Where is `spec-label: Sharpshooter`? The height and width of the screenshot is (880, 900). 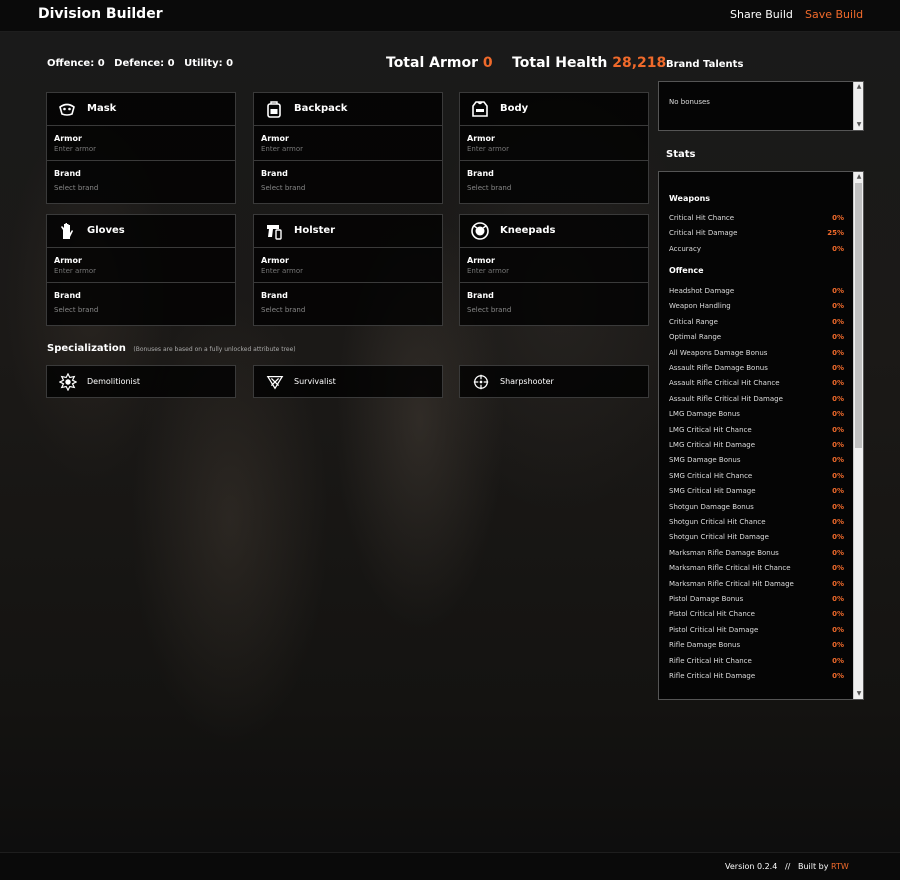
spec-label: Sharpshooter is located at coordinates (527, 381).